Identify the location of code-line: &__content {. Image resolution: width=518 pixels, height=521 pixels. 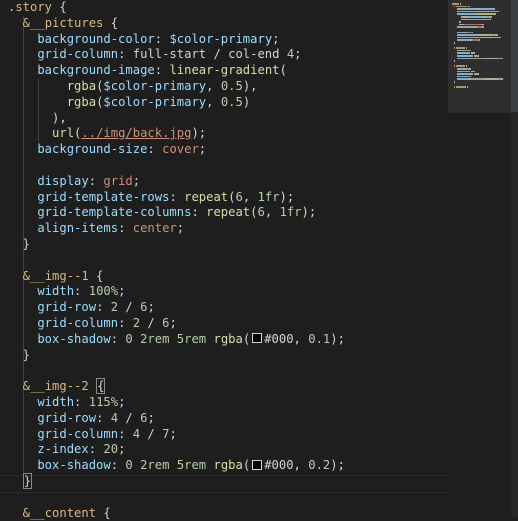
(59, 513).